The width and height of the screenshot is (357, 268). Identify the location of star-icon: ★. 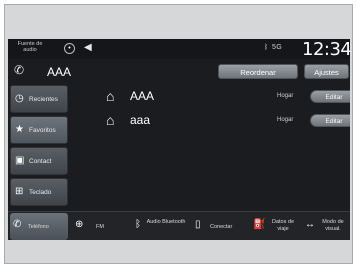
(19, 129).